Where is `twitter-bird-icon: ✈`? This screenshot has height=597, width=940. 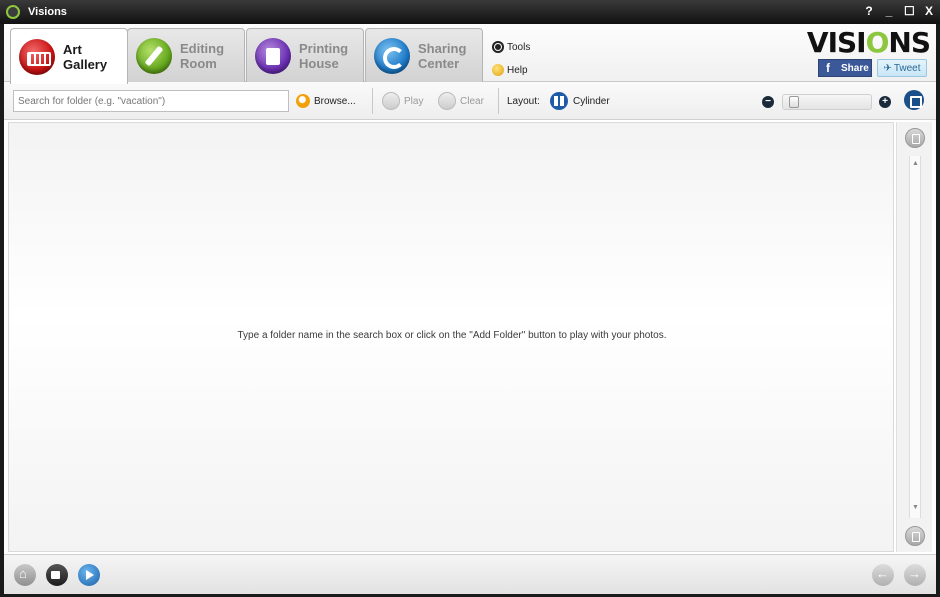
twitter-bird-icon: ✈ is located at coordinates (887, 68).